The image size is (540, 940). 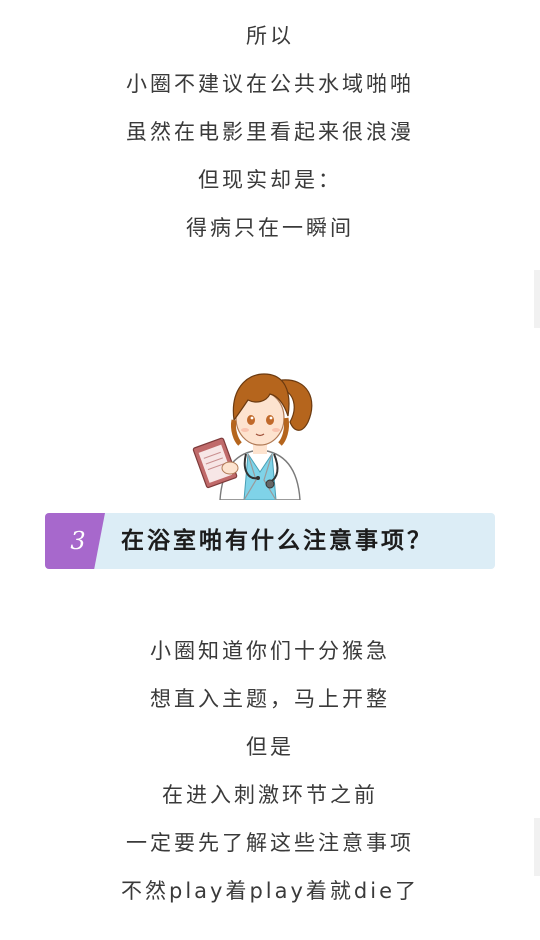 I want to click on text-line: 得病只在一瞬间, so click(x=270, y=228).